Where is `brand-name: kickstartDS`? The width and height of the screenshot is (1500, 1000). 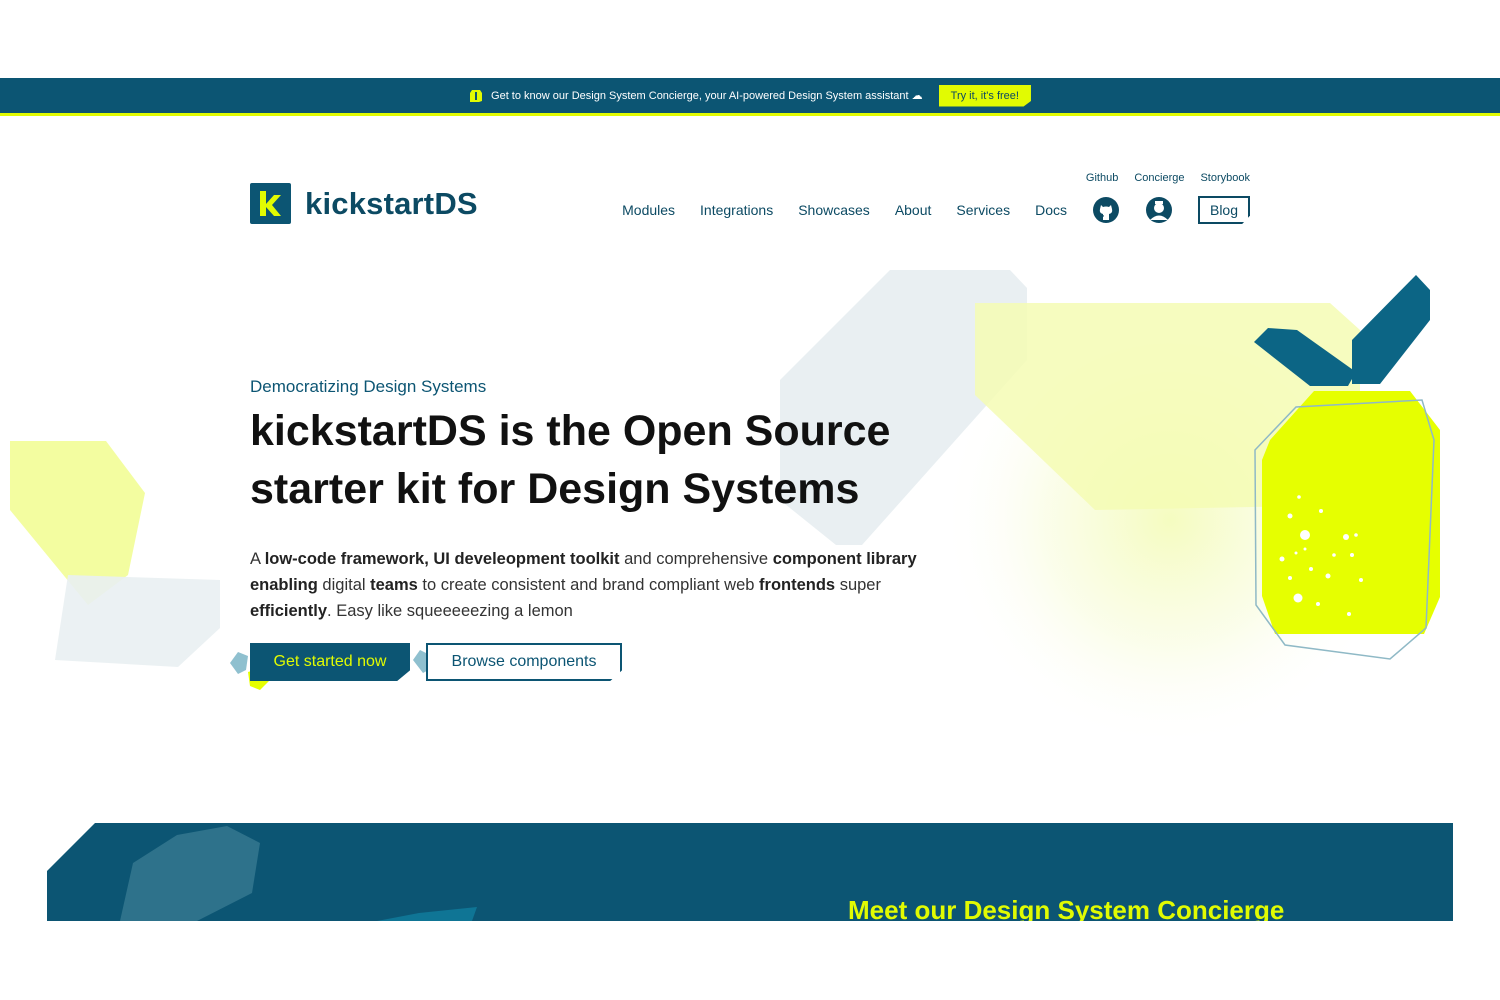
brand-name: kickstartDS is located at coordinates (391, 203).